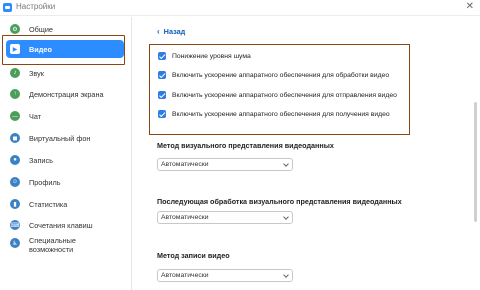 Image resolution: width=480 pixels, height=290 pixels. I want to click on capture-method-select: Автоматически, so click(225, 275).